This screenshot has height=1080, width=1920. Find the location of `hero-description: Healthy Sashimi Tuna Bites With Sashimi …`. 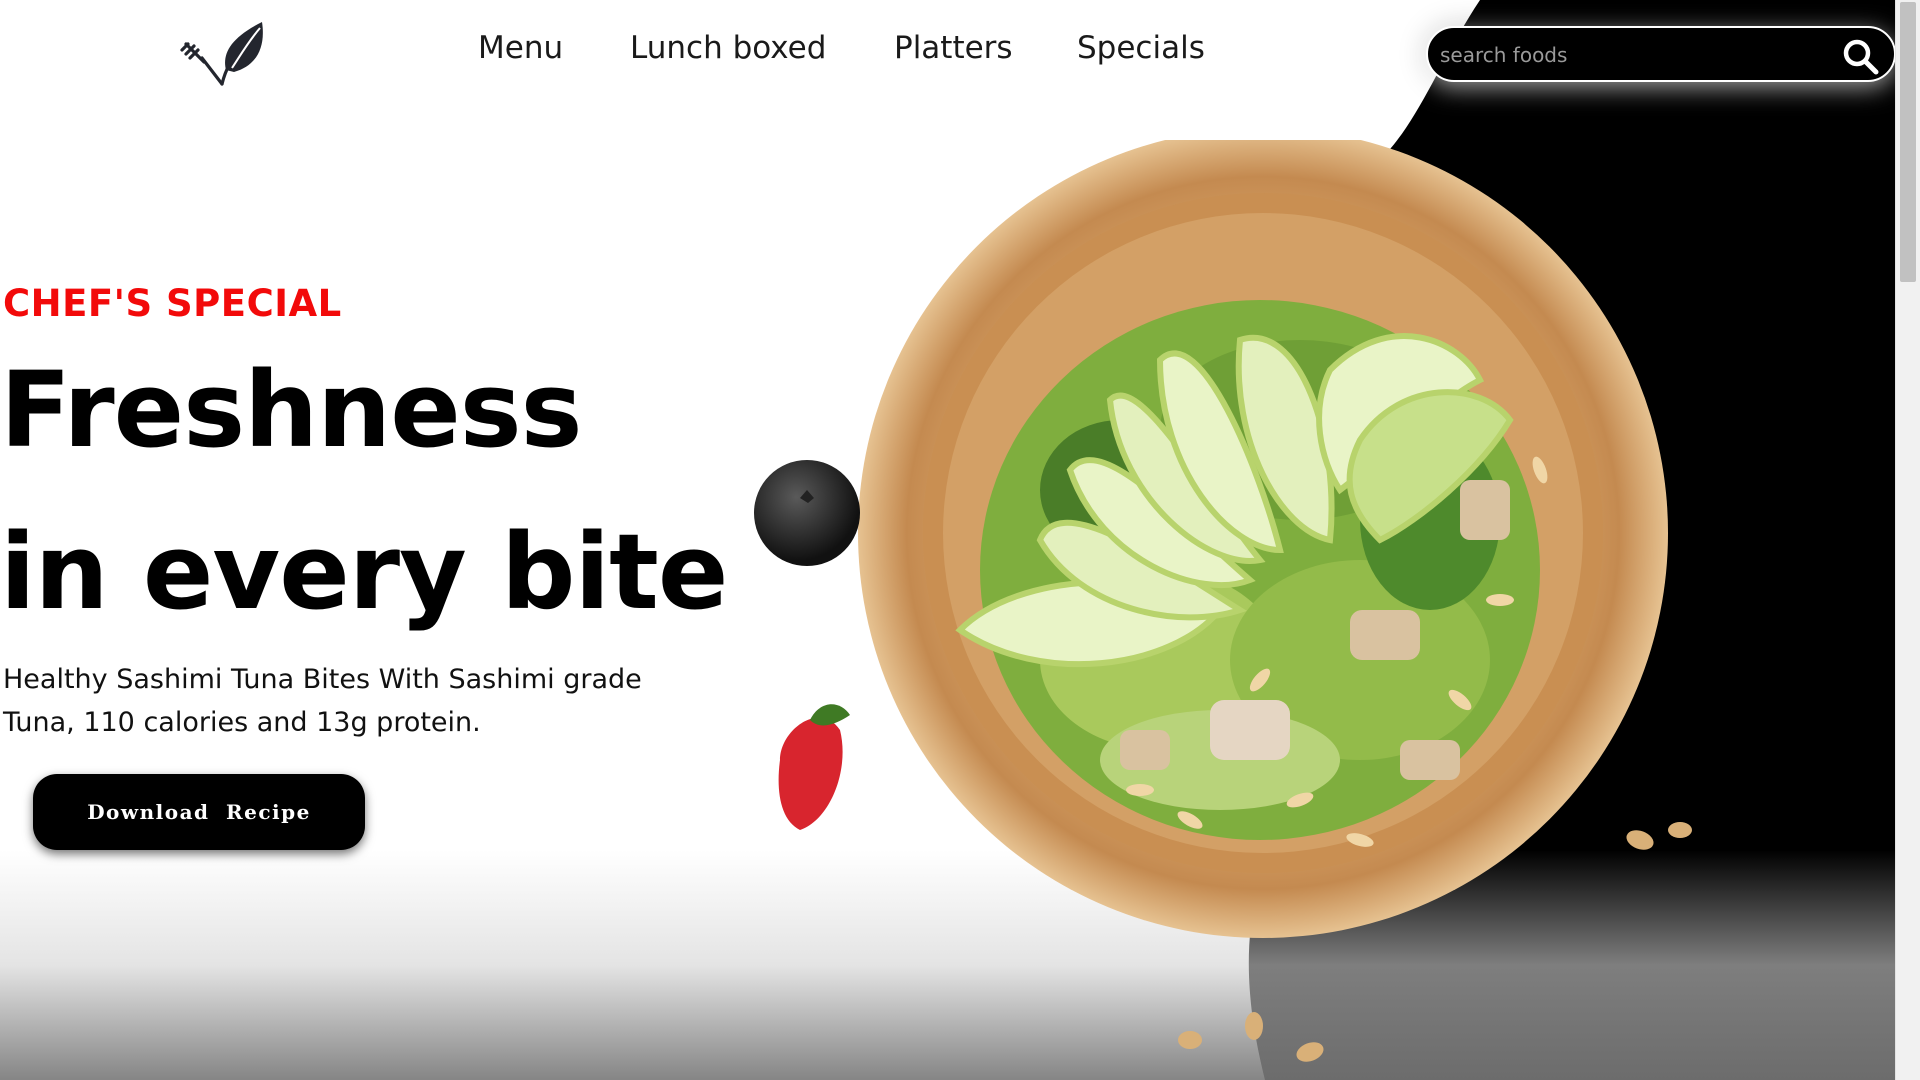

hero-description: Healthy Sashimi Tuna Bites With Sashimi … is located at coordinates (322, 701).